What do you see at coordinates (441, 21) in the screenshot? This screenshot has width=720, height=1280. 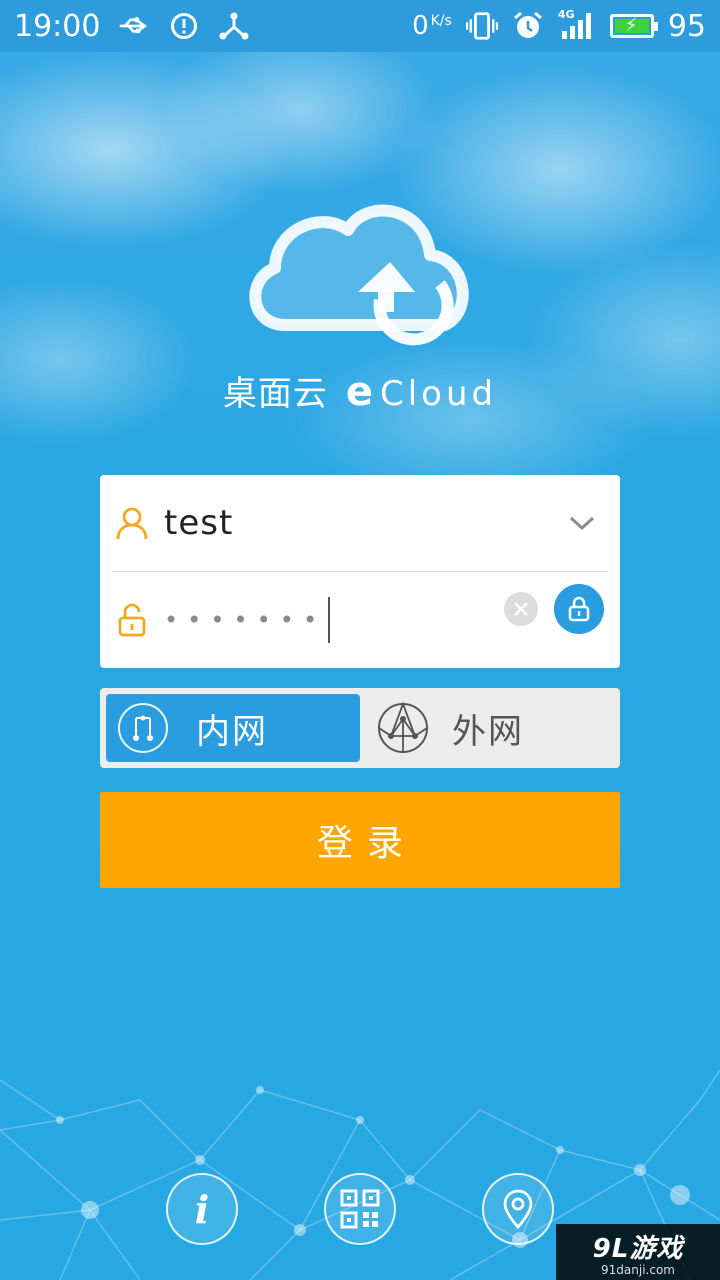 I see `network-speed-unit: K/s` at bounding box center [441, 21].